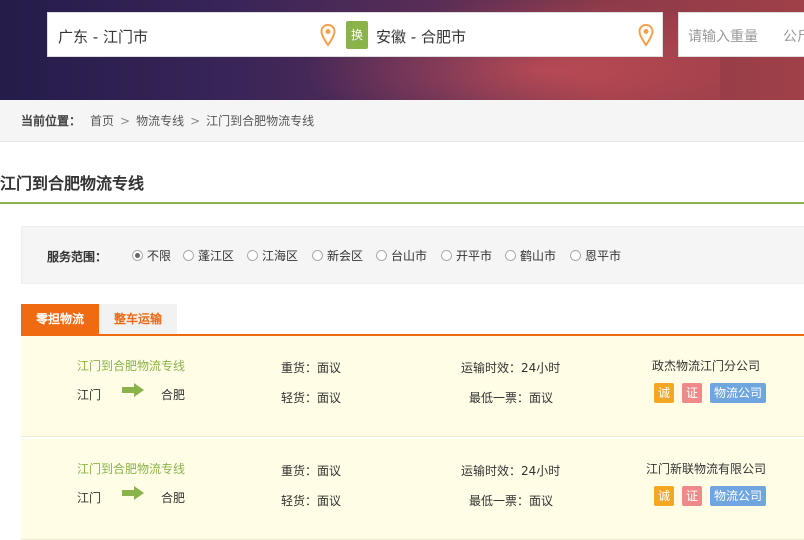  I want to click on weight-placeholder: 请输入重量, so click(723, 37).